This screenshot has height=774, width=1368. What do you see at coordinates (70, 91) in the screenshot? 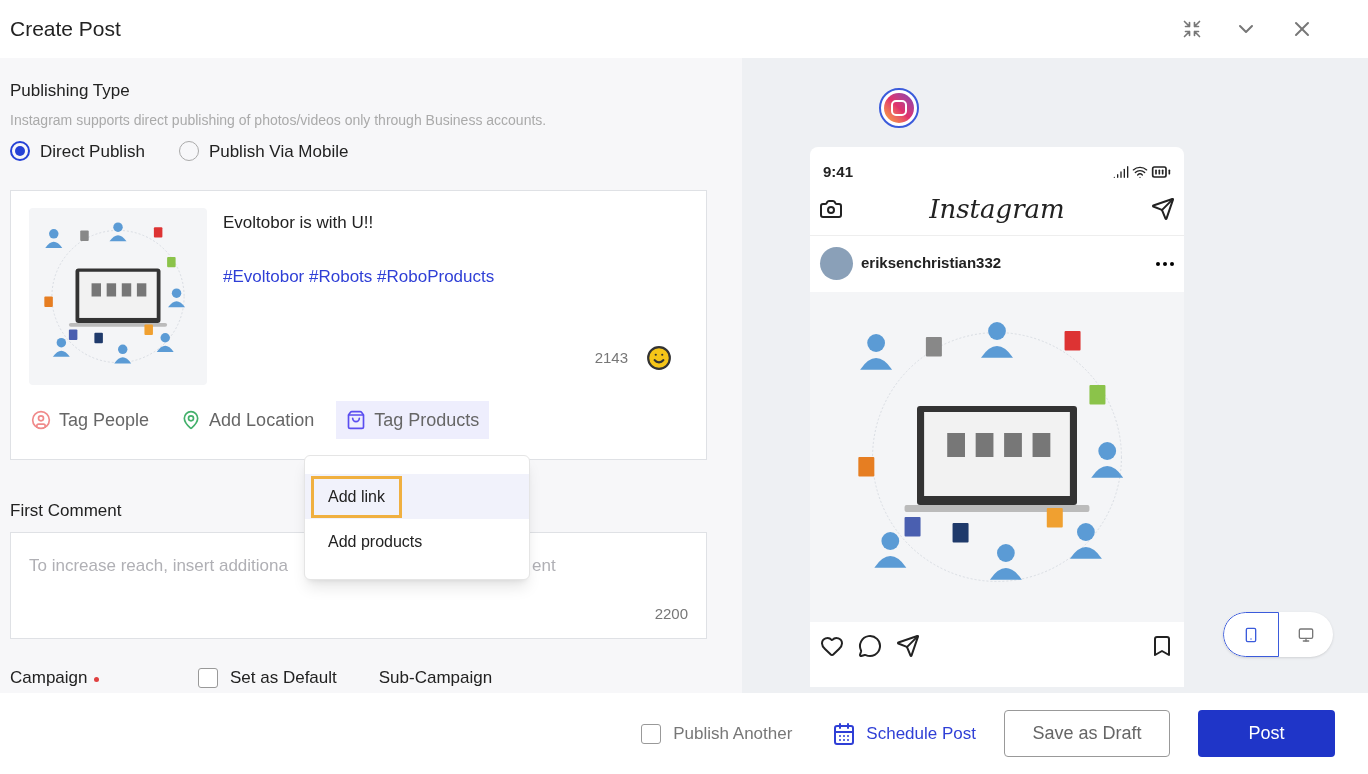
I see `section-heading: Publishing Type` at bounding box center [70, 91].